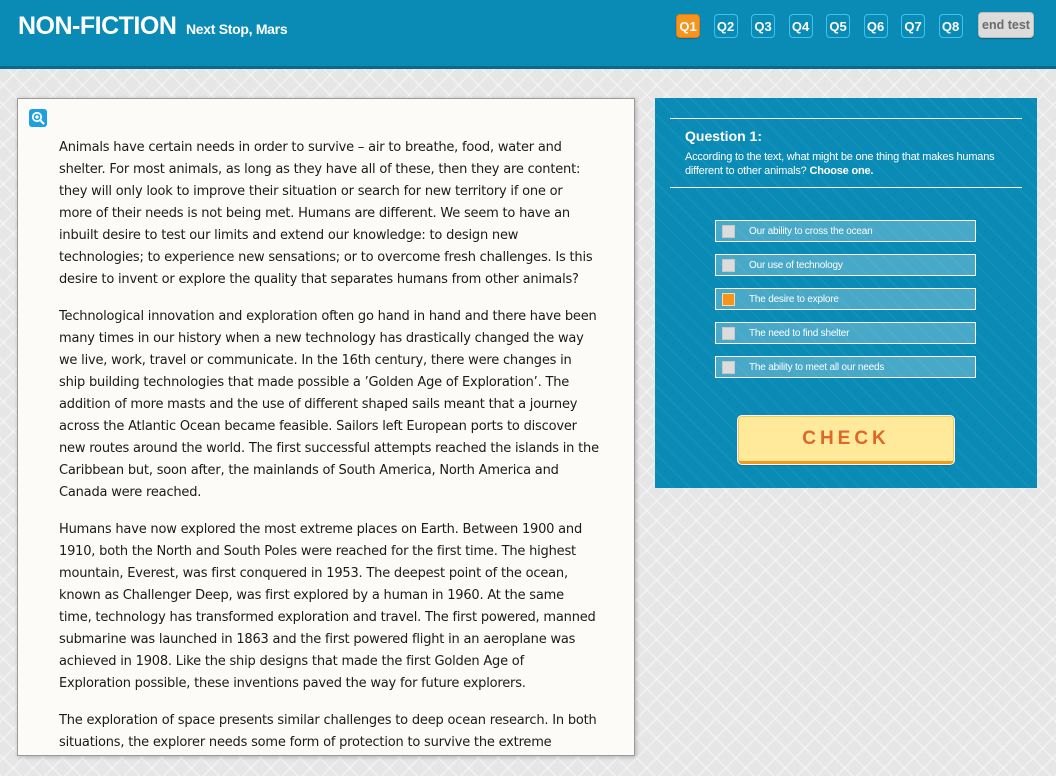  Describe the element at coordinates (817, 367) in the screenshot. I see `answer-option-label: The ability to meet all our needs` at that location.